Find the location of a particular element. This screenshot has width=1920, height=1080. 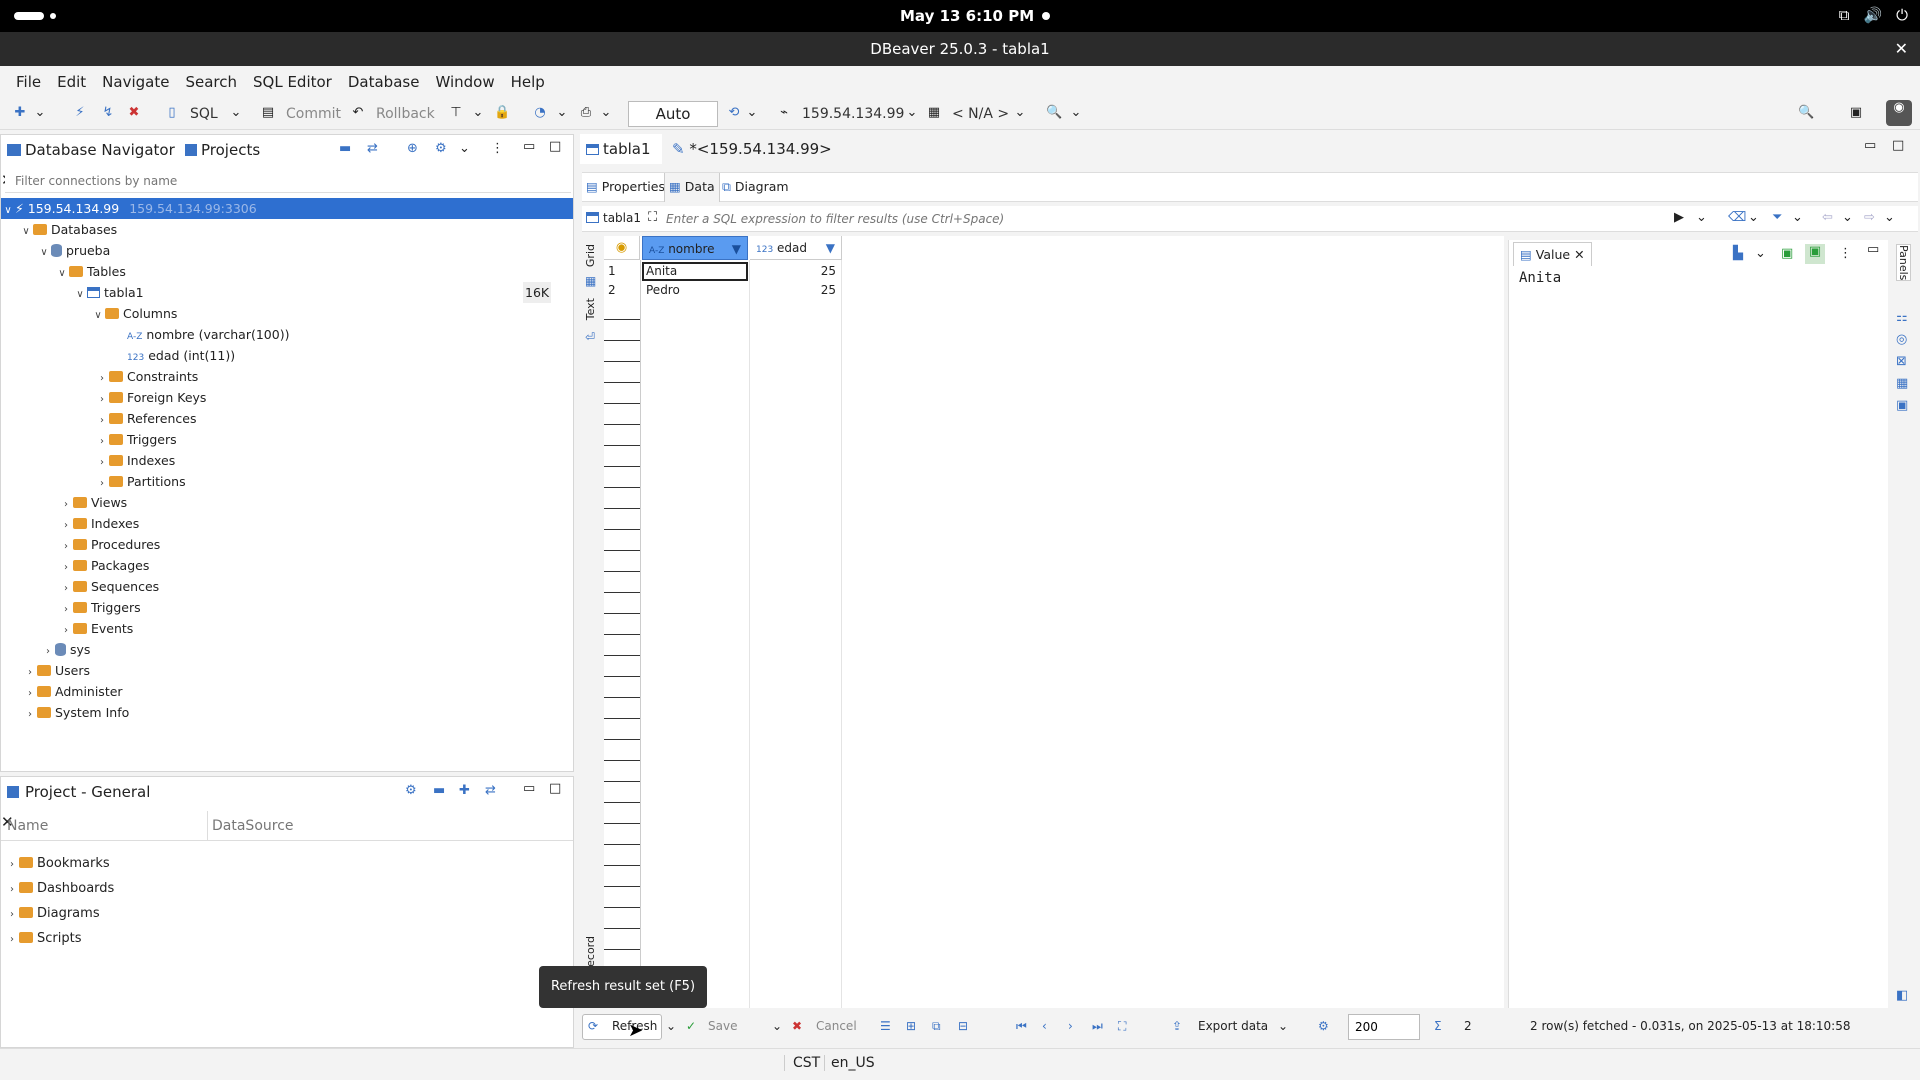

value-panel-tab: ▤ Value ✕ is located at coordinates (1552, 254).